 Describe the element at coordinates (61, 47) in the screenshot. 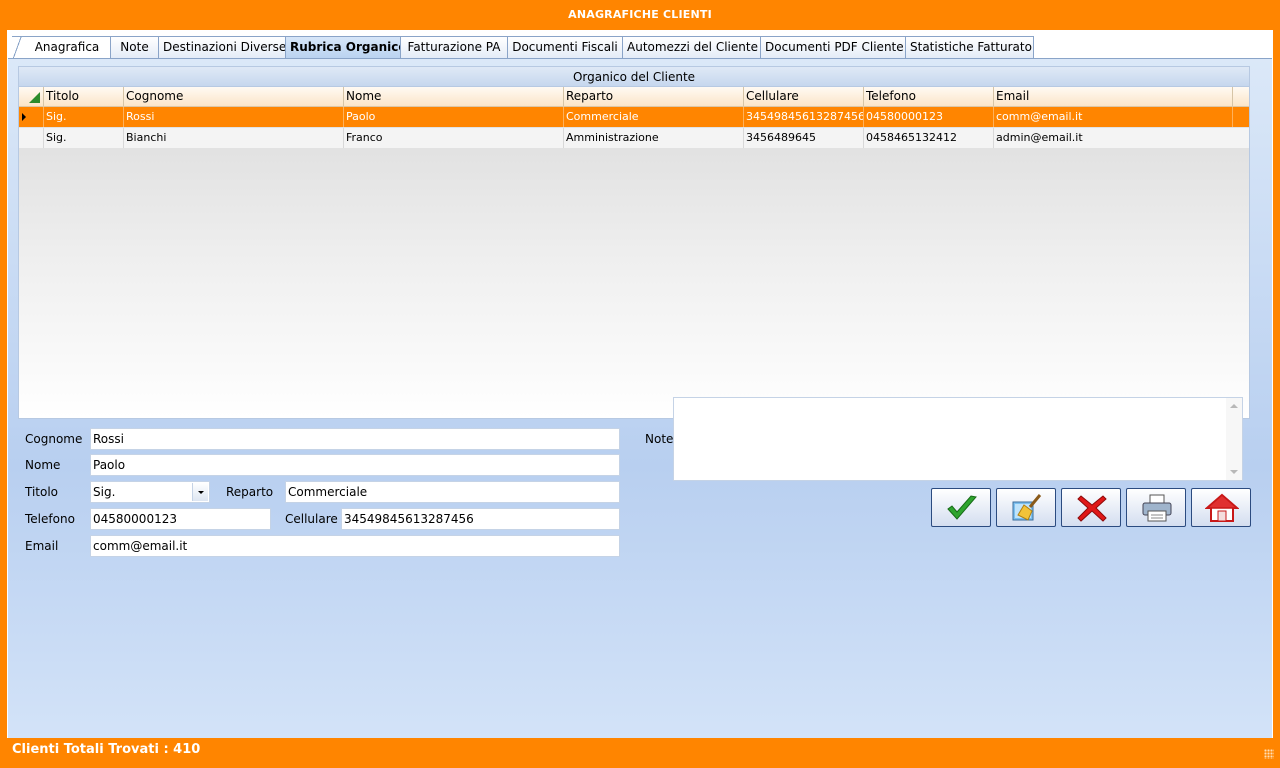

I see `tab-anagrafica: Anagrafica` at that location.